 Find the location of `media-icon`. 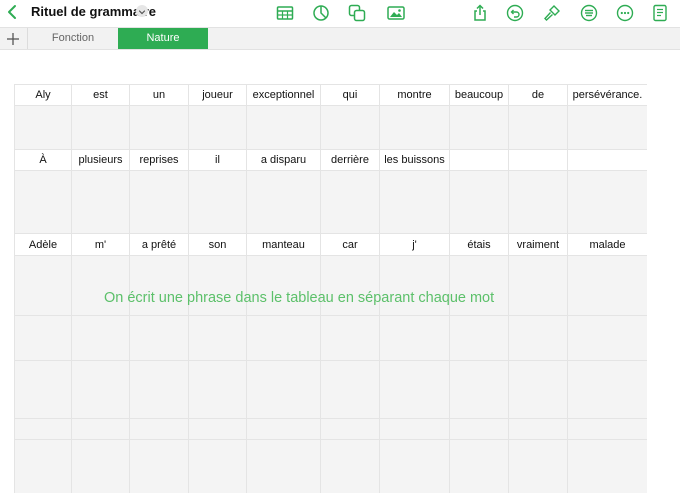

media-icon is located at coordinates (396, 13).